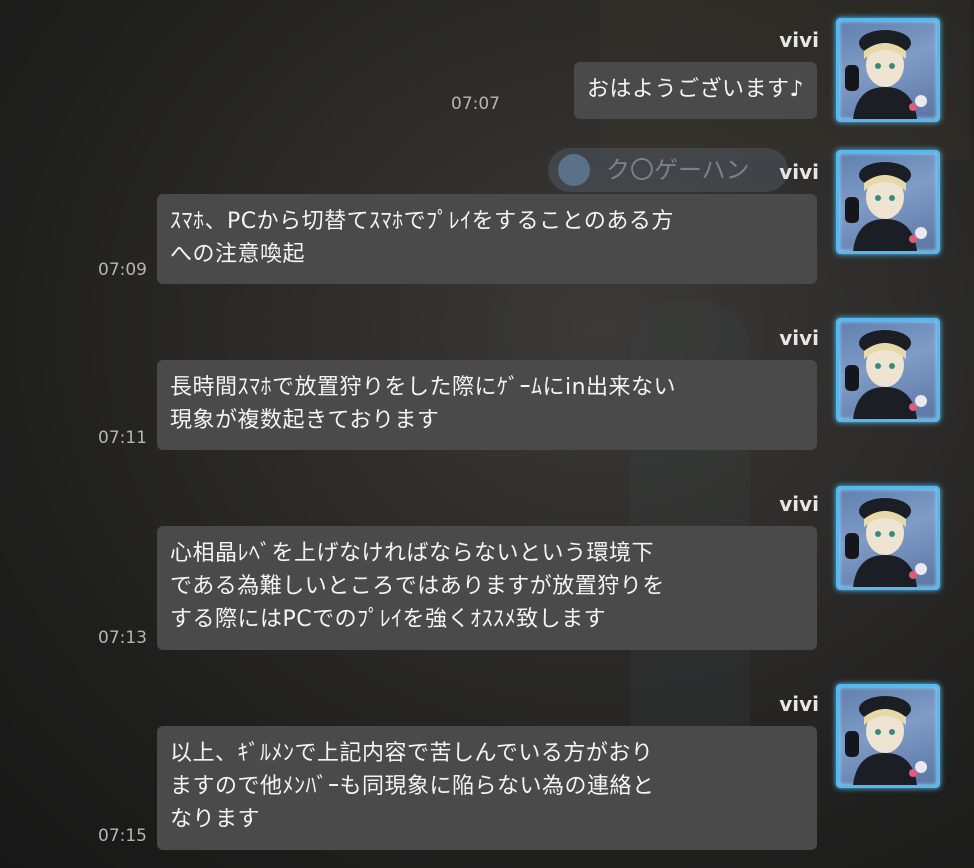 This screenshot has width=974, height=868. I want to click on message-time: 07:11, so click(122, 438).